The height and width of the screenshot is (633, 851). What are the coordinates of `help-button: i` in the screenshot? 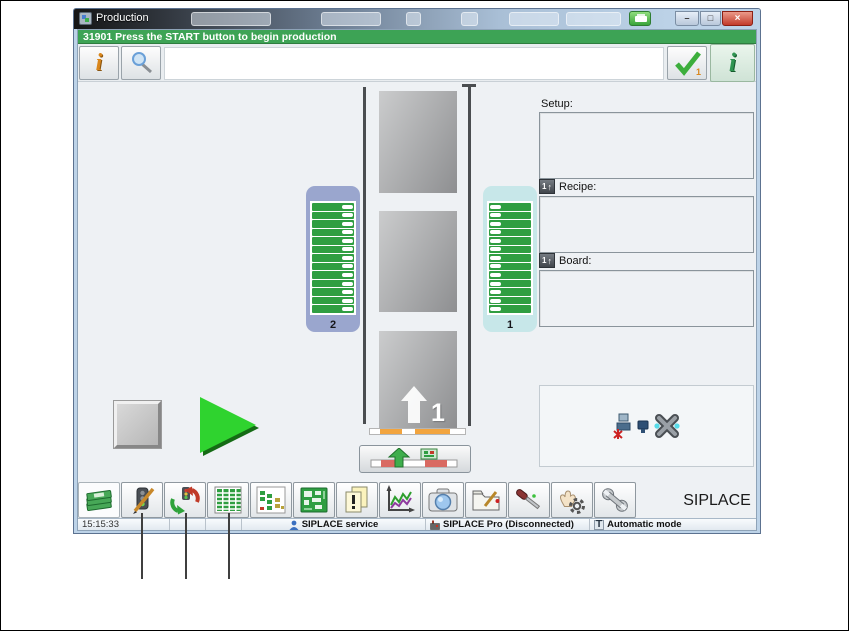 It's located at (732, 63).